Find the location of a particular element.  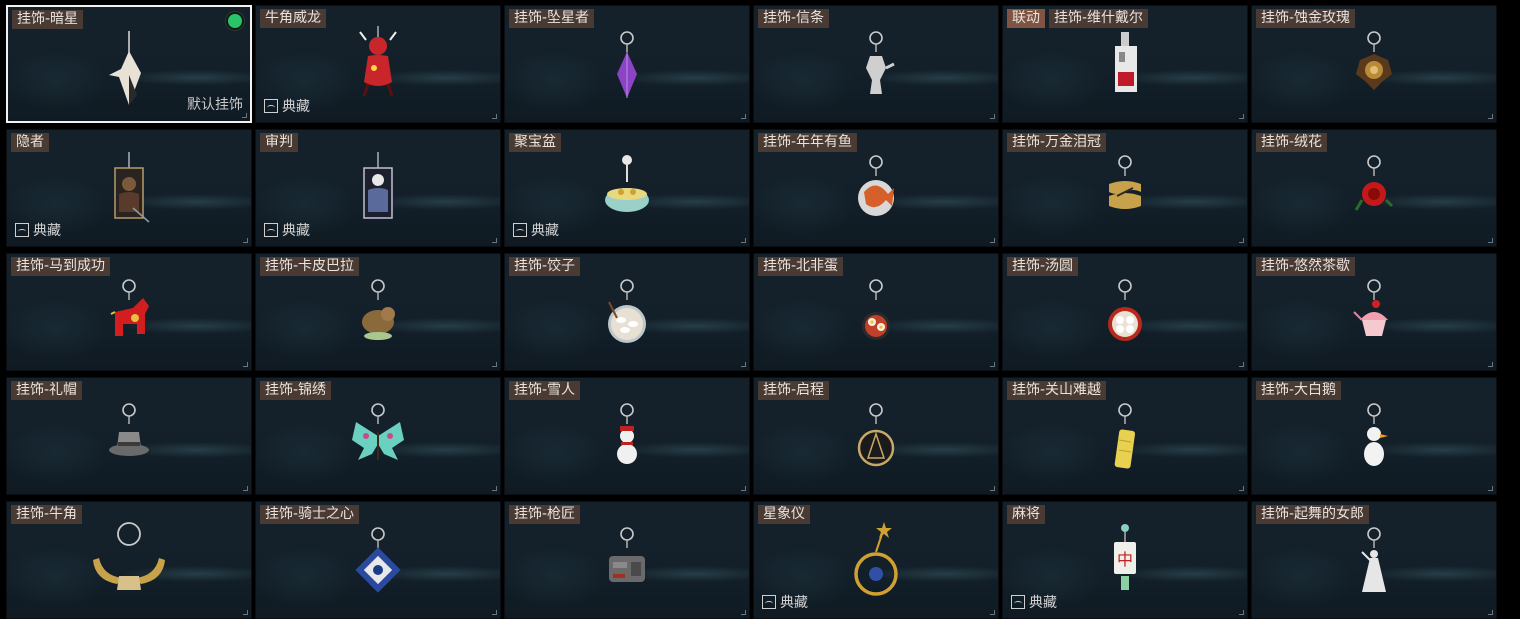

knight-heart-charm-icon is located at coordinates (378, 569).